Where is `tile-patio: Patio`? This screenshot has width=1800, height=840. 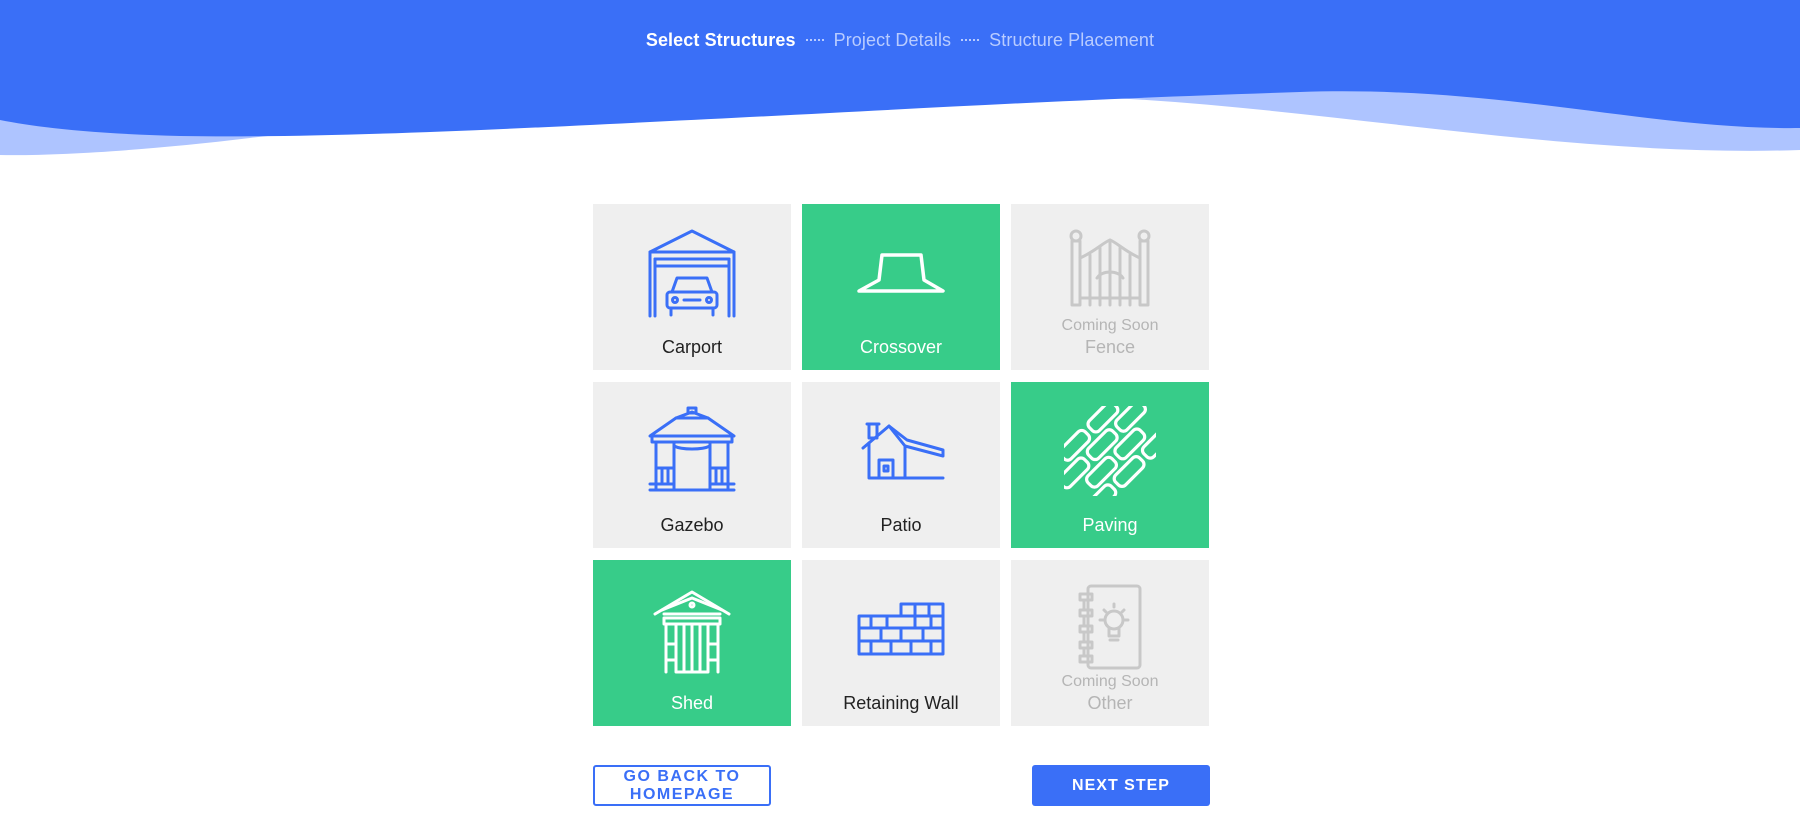
tile-patio: Patio is located at coordinates (901, 465).